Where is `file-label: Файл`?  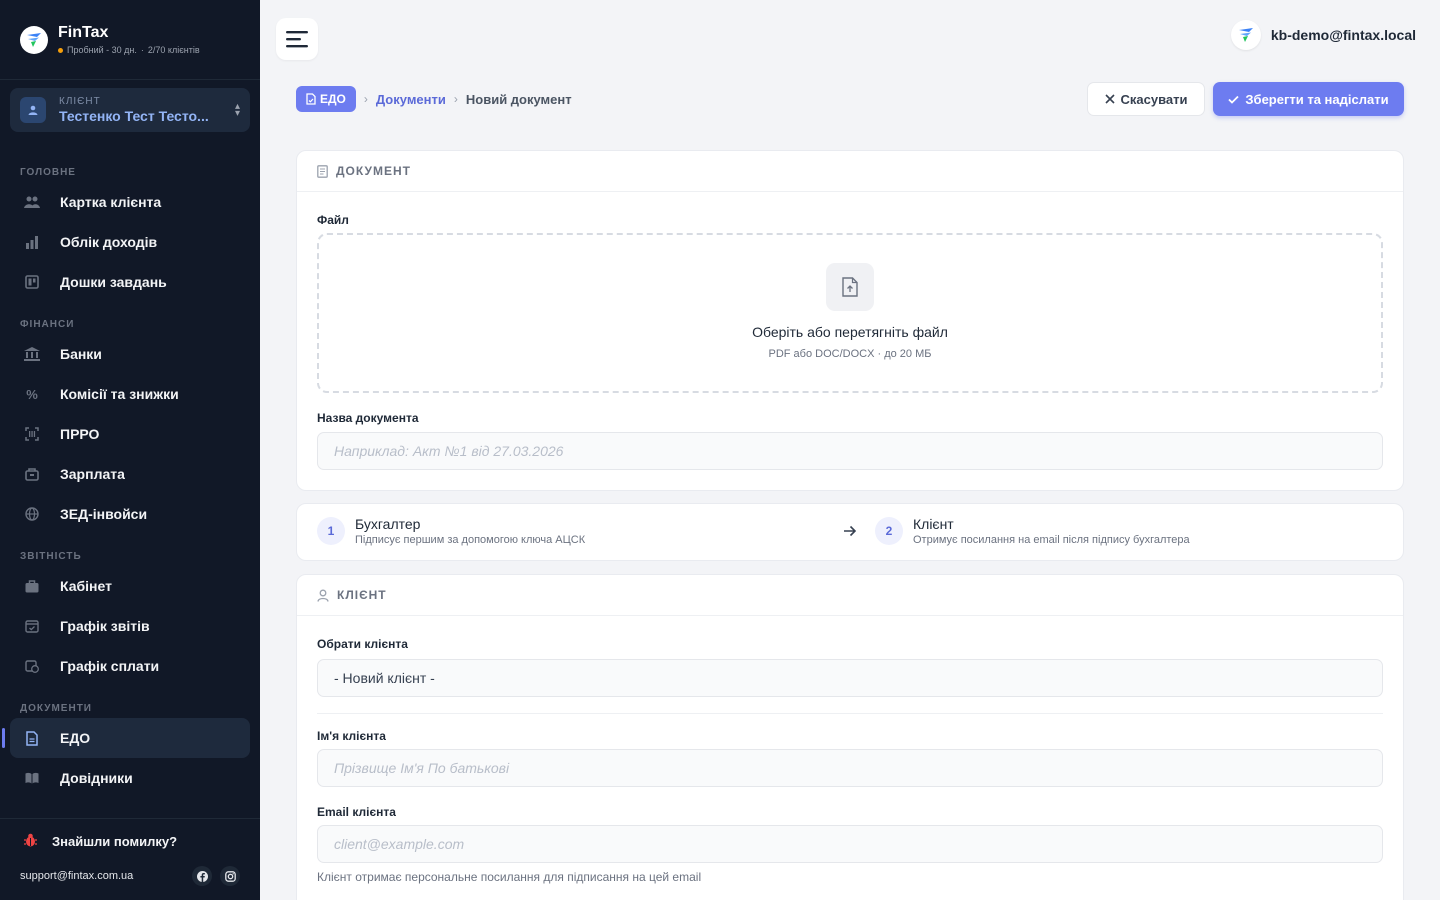 file-label: Файл is located at coordinates (333, 220).